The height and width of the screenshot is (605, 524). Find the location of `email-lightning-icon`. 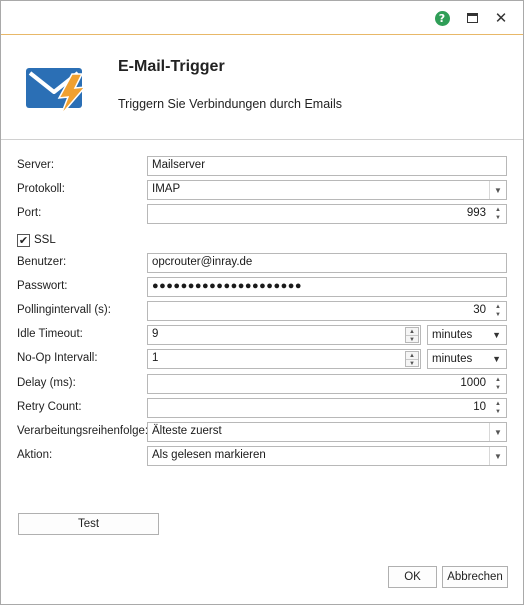

email-lightning-icon is located at coordinates (56, 92).